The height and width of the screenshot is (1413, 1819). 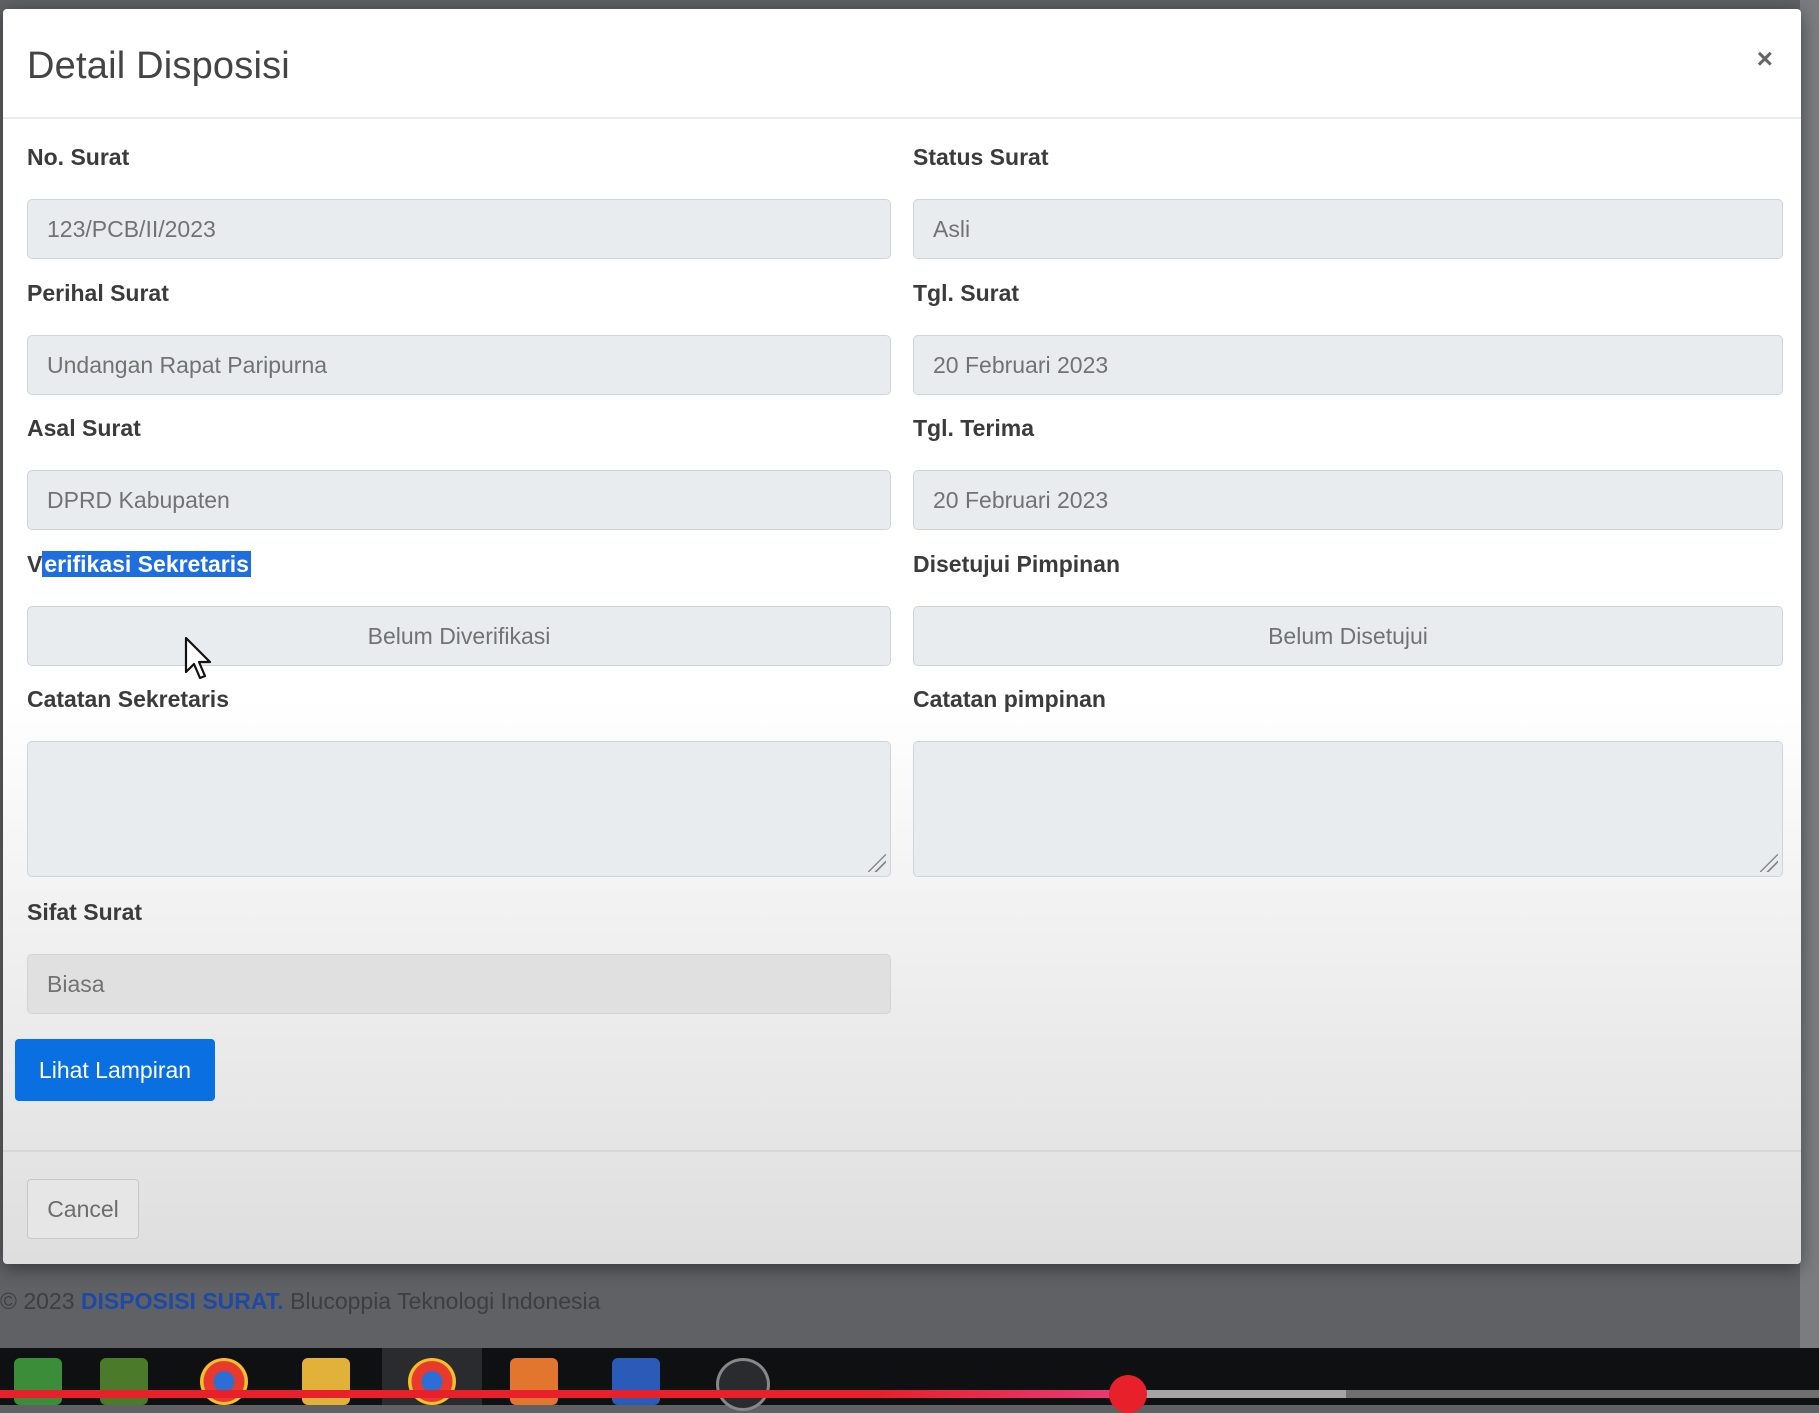 I want to click on obs-icon, so click(x=743, y=1384).